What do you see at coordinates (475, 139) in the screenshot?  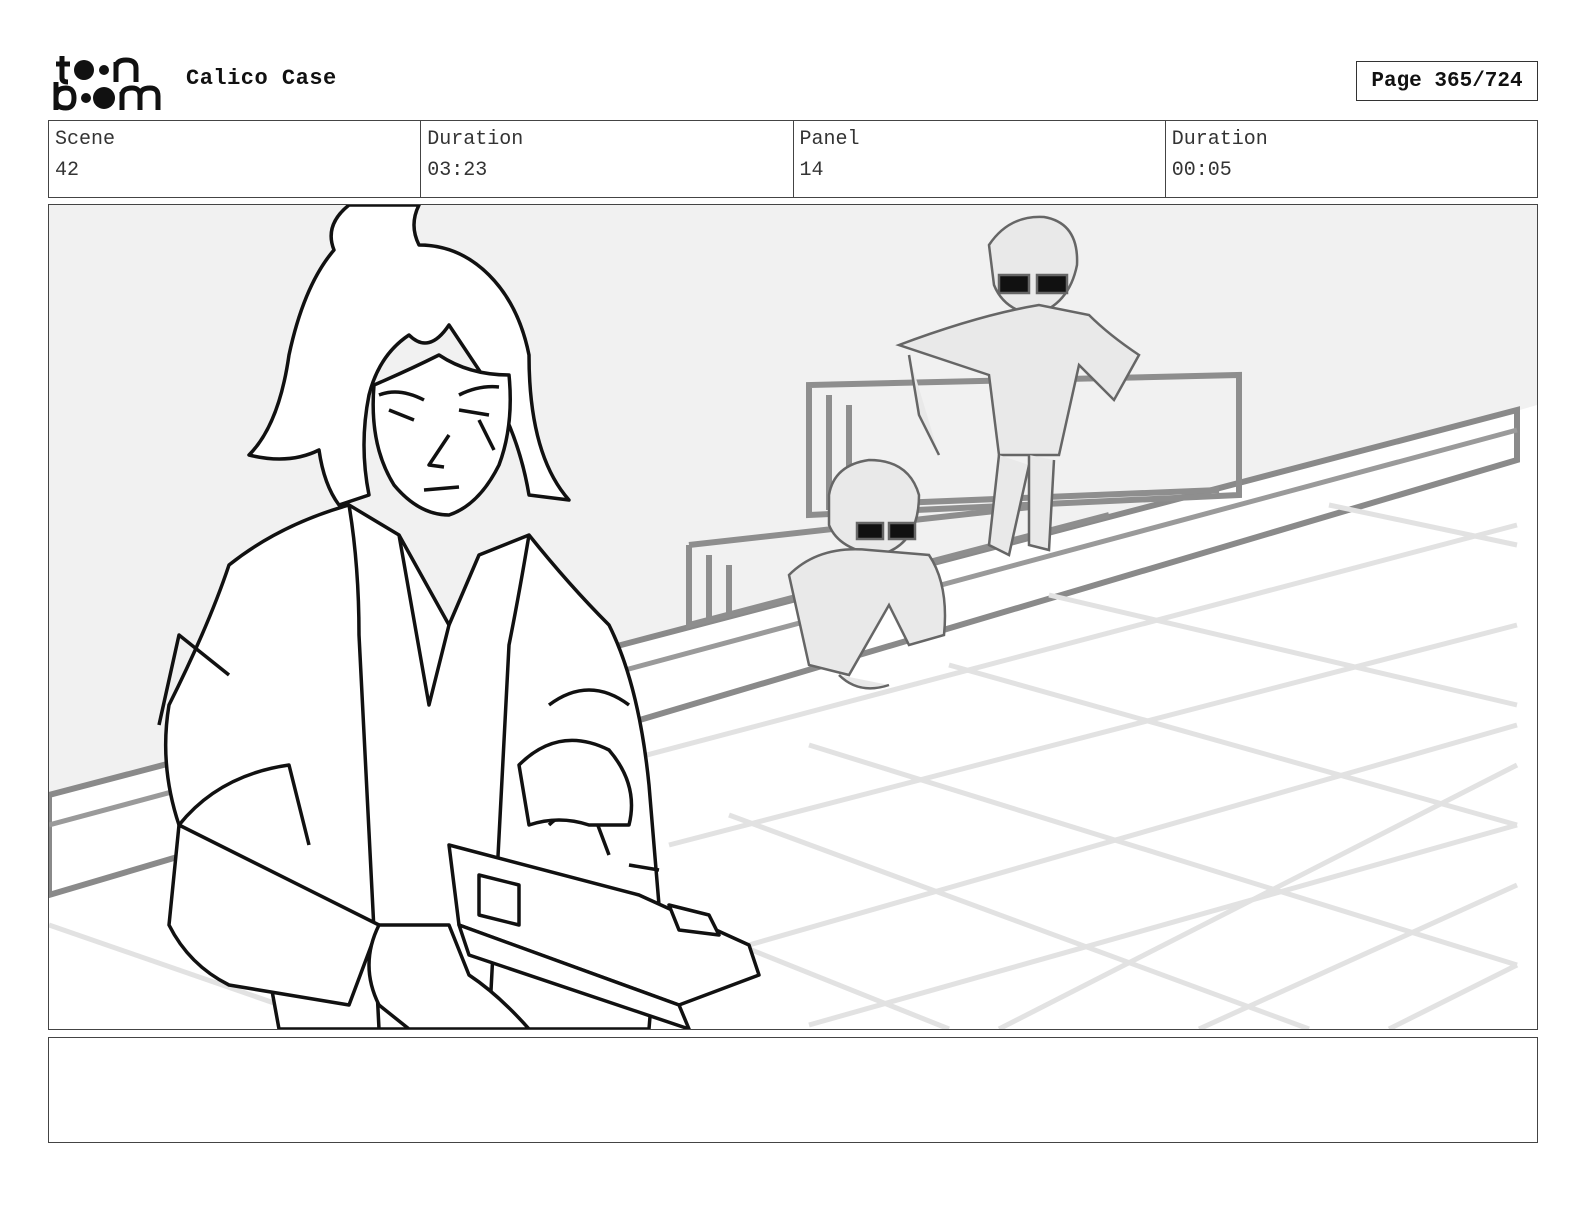 I see `scene-duration-label: Duration` at bounding box center [475, 139].